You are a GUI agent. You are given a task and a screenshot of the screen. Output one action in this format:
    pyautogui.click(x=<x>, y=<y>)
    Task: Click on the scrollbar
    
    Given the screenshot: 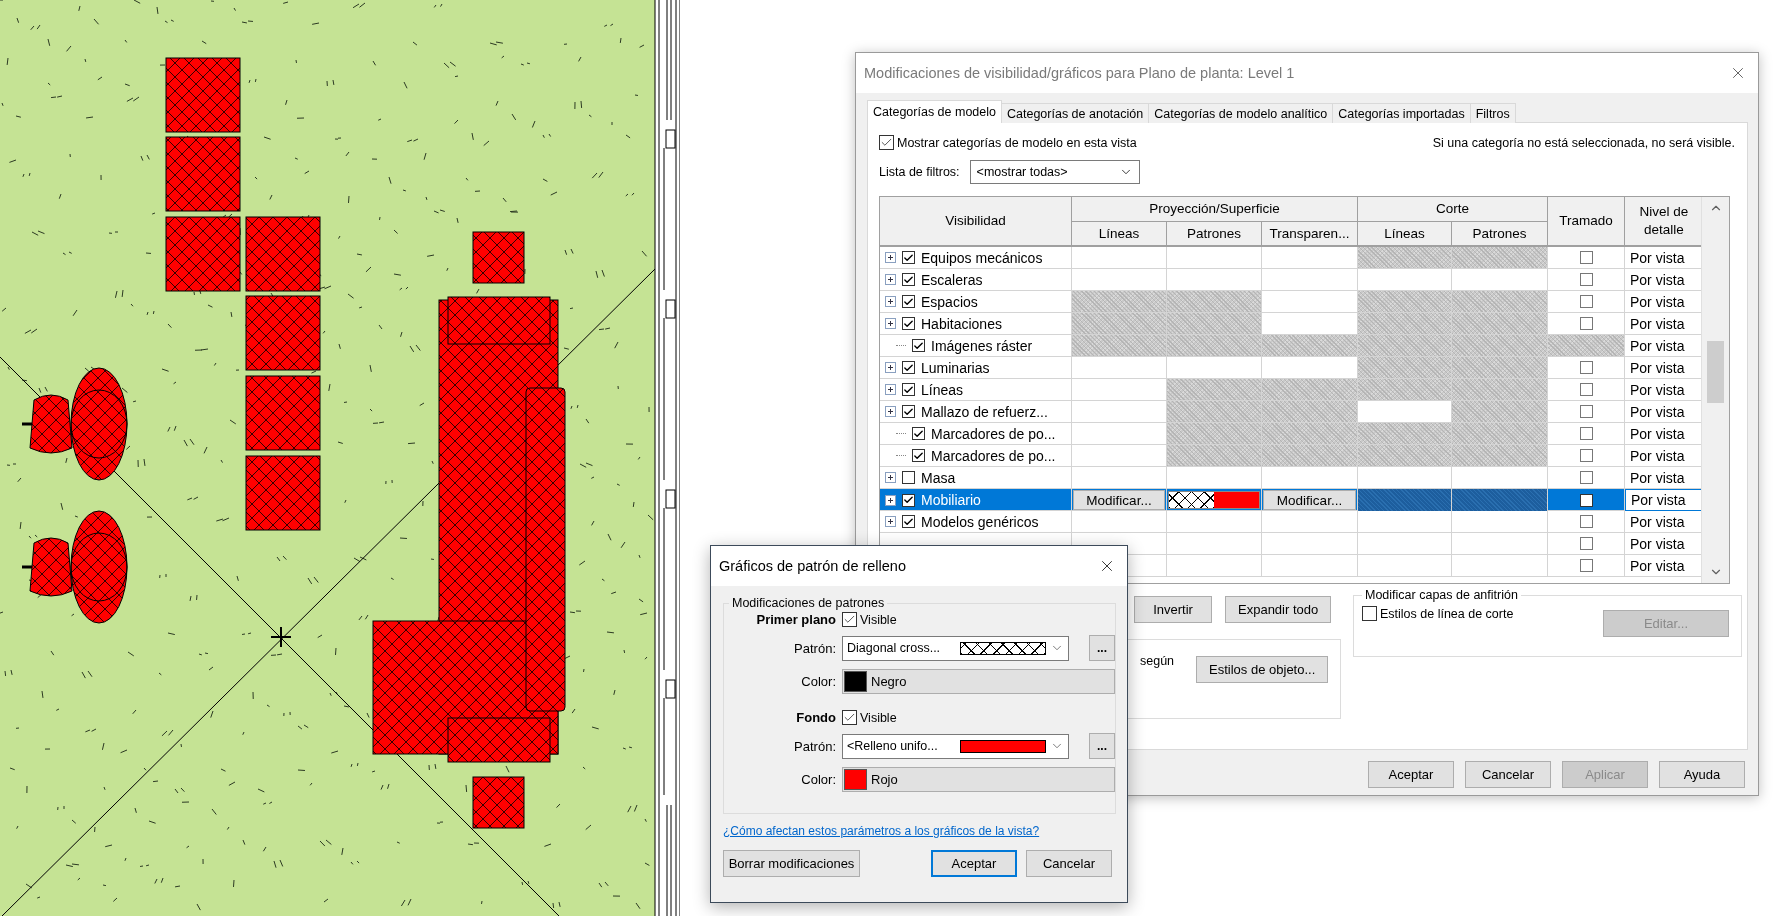 What is the action you would take?
    pyautogui.click(x=1715, y=390)
    